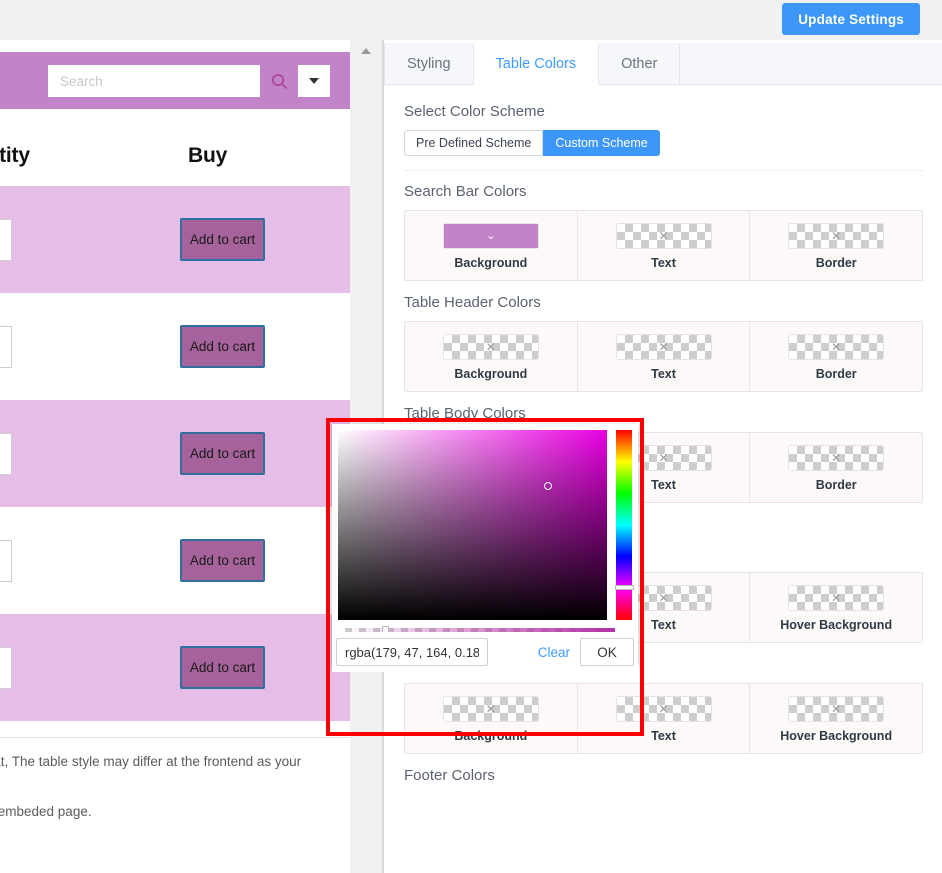 The height and width of the screenshot is (873, 942). I want to click on tab-styling: Styling, so click(429, 63).